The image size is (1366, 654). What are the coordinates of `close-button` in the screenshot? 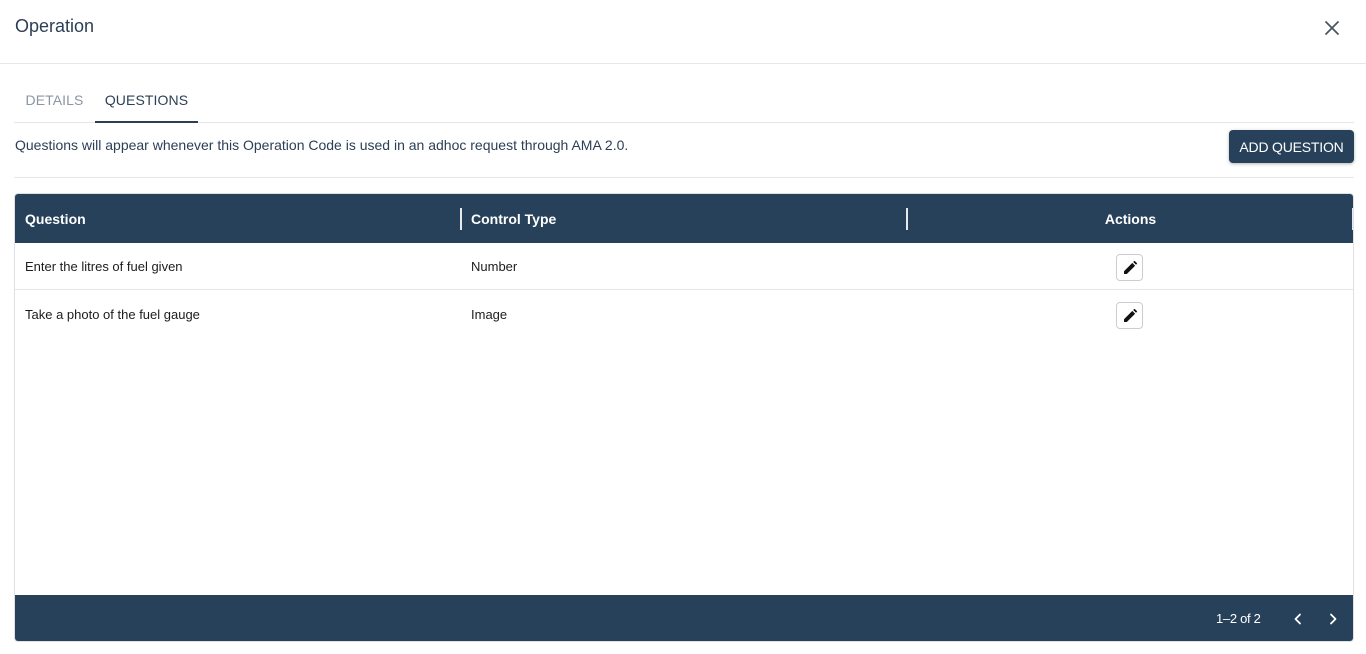 It's located at (1332, 28).